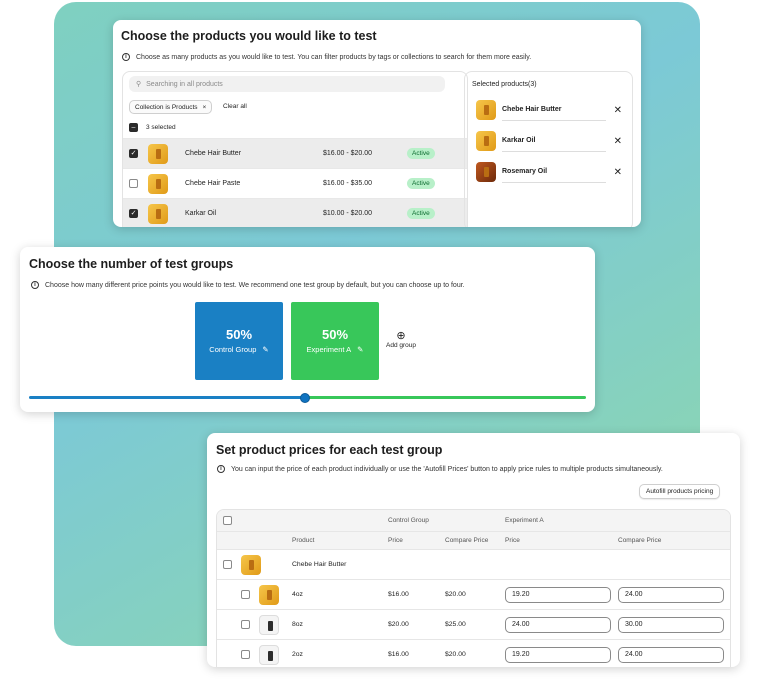  Describe the element at coordinates (213, 153) in the screenshot. I see `product-name: Chebe Hair Butter` at that location.